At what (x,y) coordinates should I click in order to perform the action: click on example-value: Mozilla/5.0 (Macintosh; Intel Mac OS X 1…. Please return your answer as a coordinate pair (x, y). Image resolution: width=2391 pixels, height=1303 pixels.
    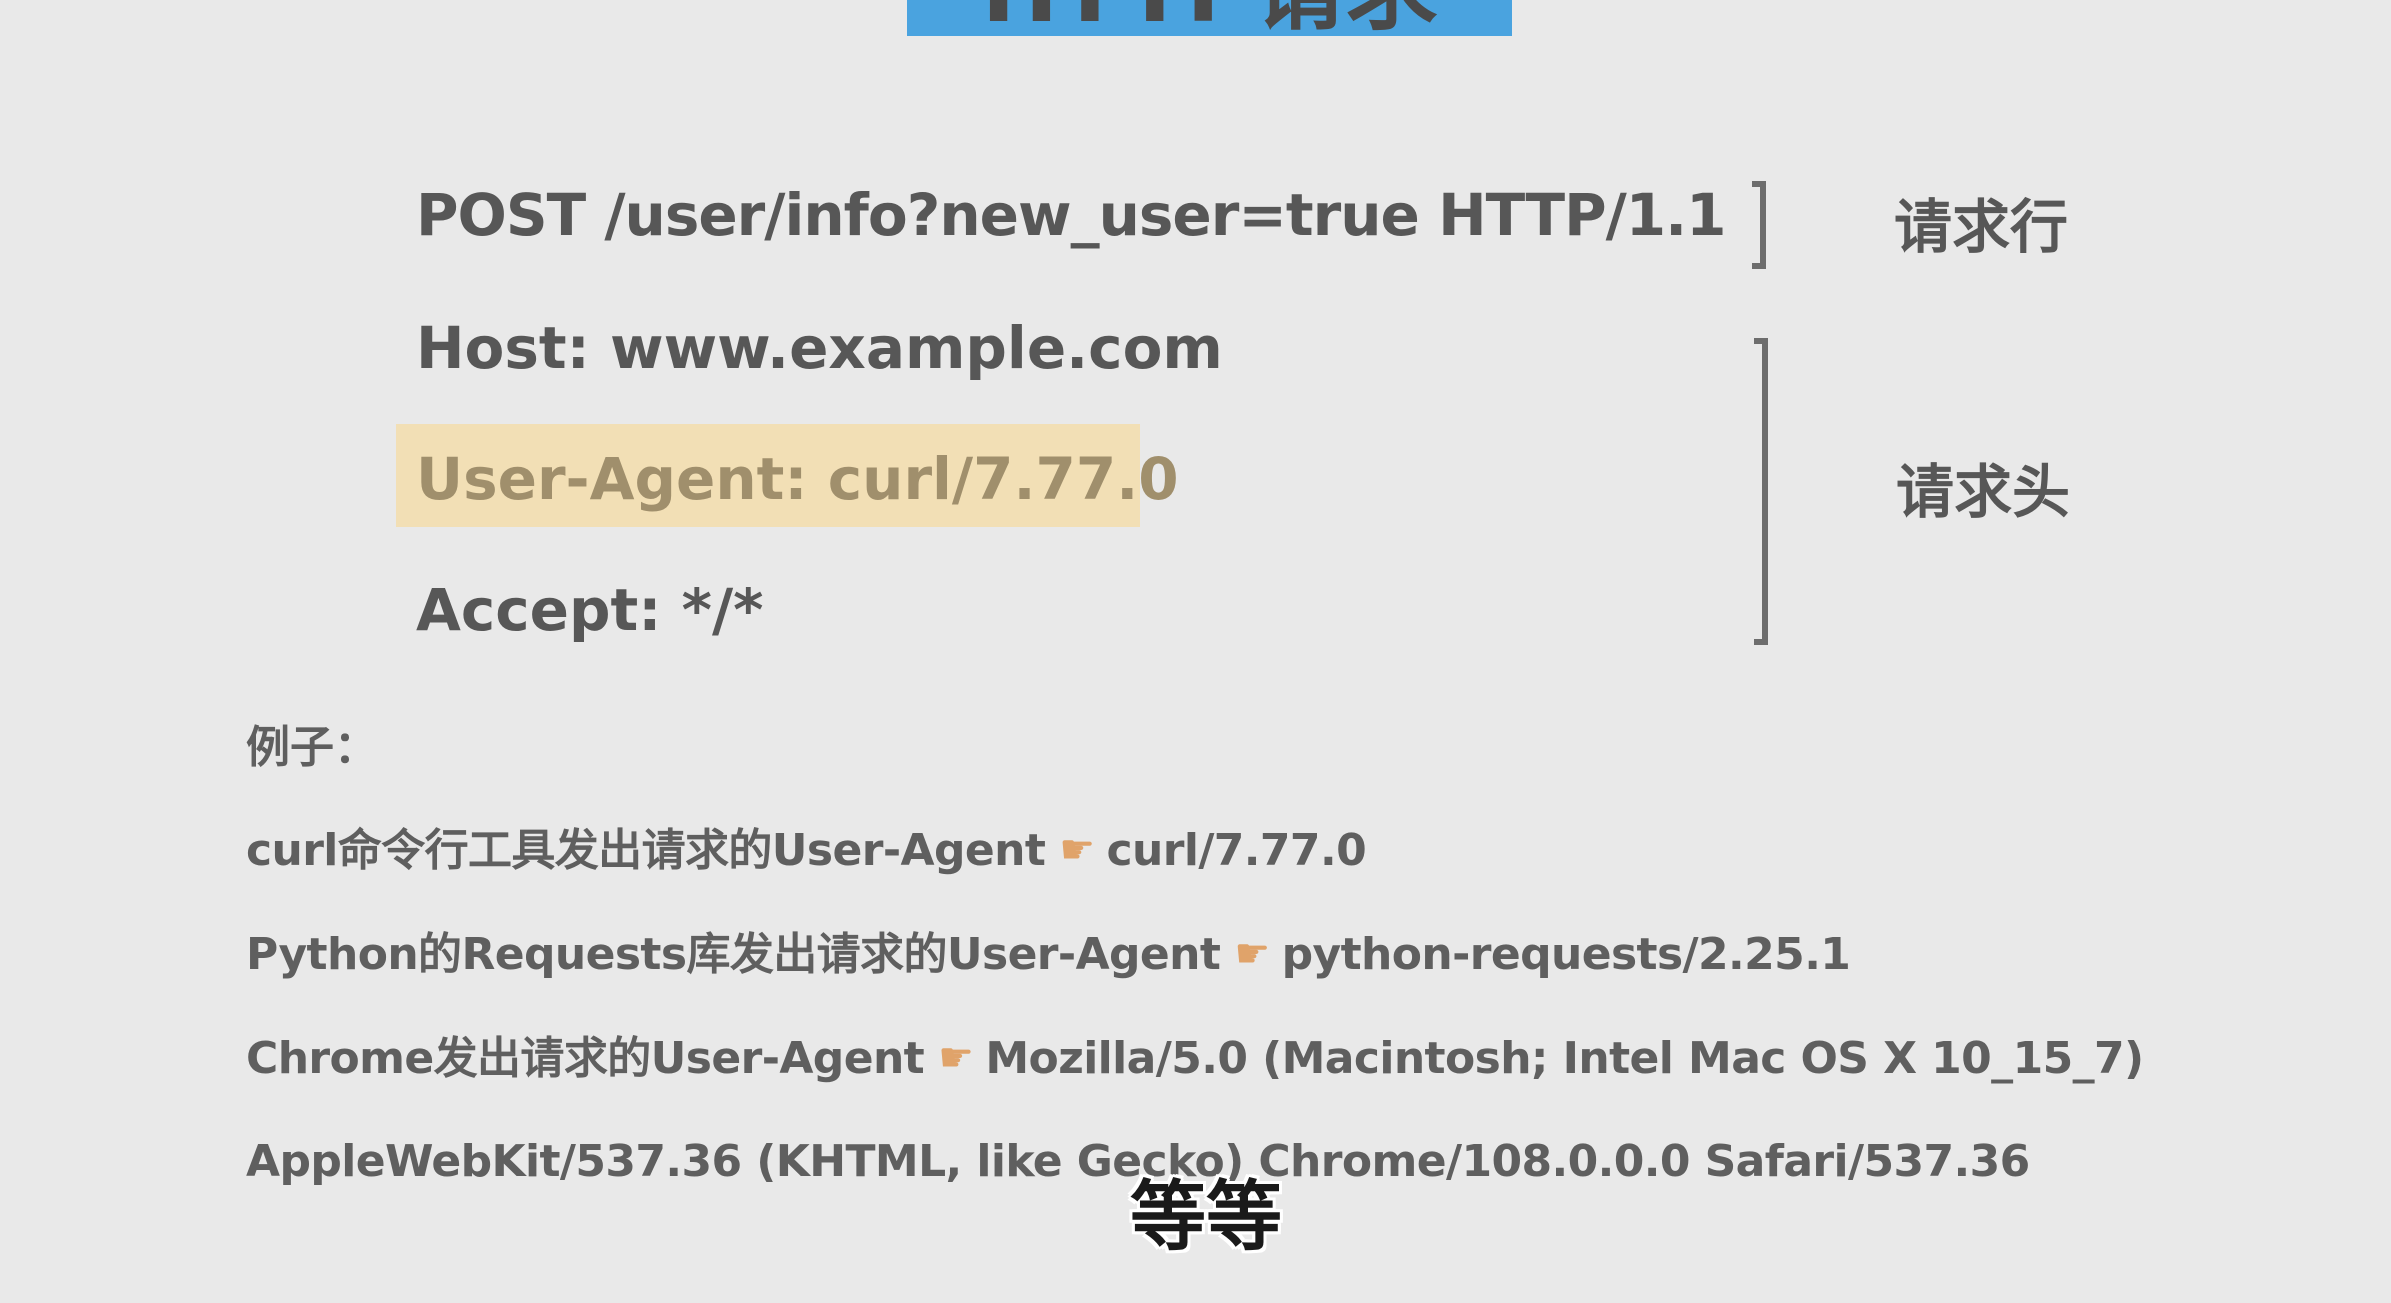
    Looking at the image, I should click on (1564, 1058).